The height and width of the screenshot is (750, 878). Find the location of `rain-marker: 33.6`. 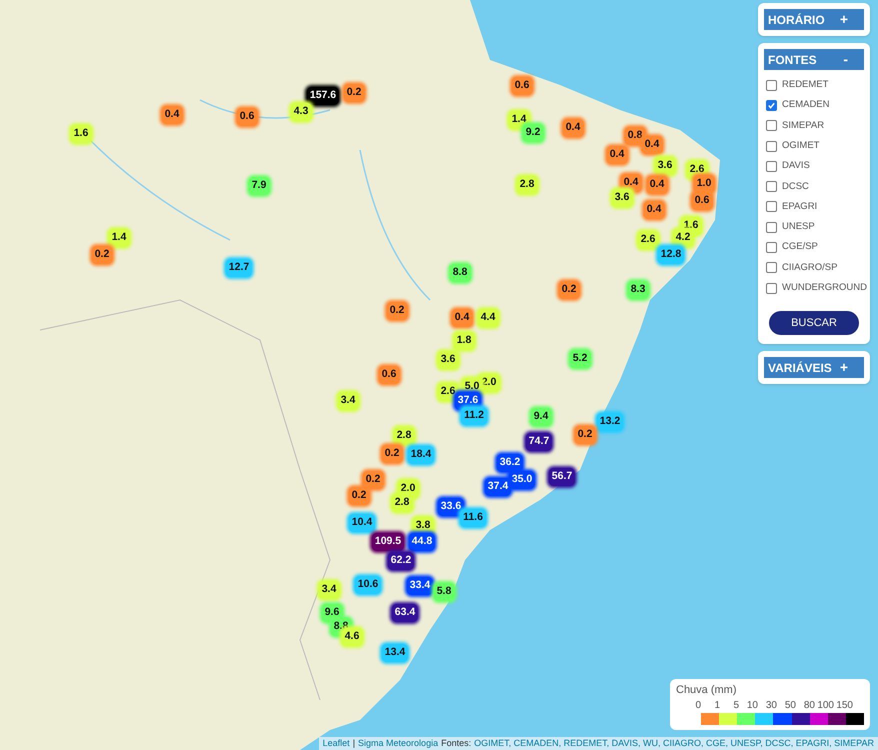

rain-marker: 33.6 is located at coordinates (451, 507).